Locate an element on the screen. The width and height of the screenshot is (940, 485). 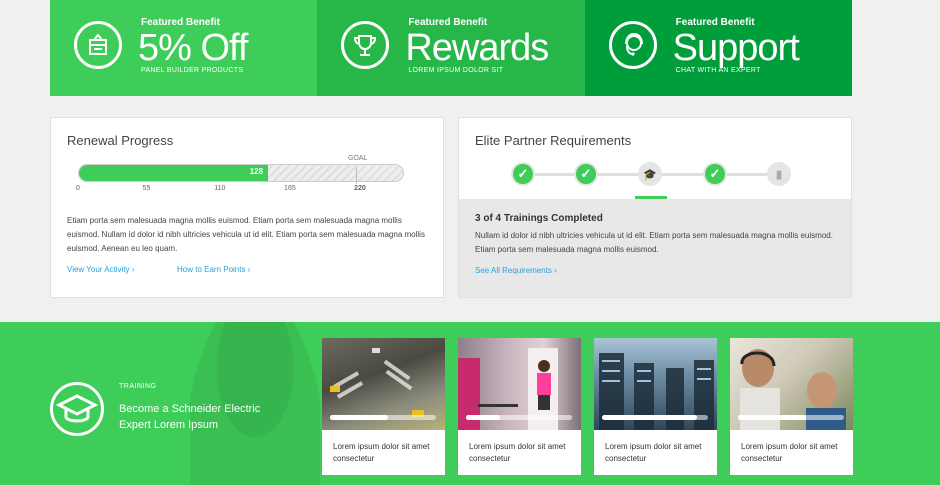
link-label: How to Earn Points is located at coordinates (211, 269).